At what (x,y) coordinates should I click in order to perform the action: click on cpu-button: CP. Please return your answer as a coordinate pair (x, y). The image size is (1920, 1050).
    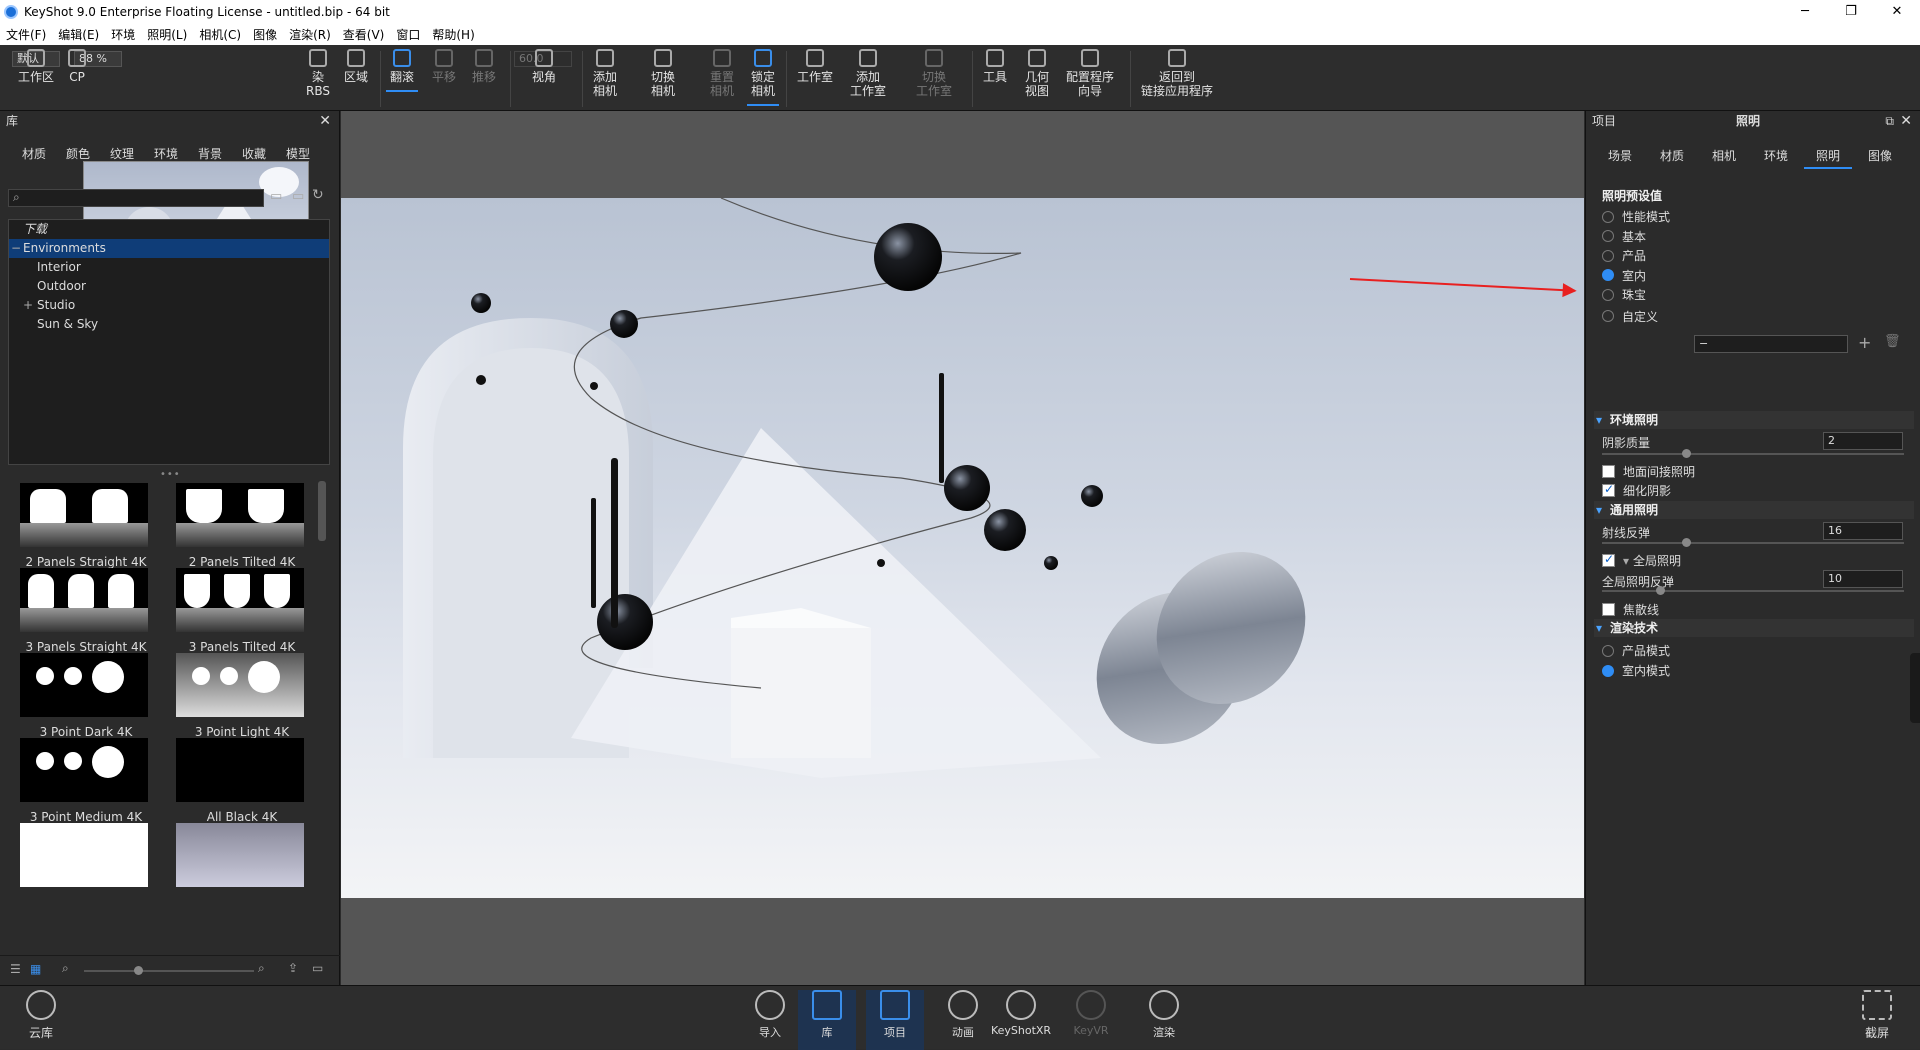
    Looking at the image, I should click on (77, 66).